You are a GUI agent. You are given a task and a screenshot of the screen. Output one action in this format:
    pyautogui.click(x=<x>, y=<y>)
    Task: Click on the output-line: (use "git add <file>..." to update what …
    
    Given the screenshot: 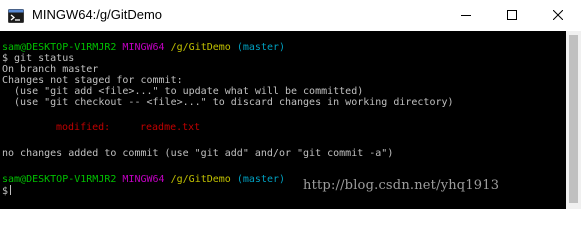 What is the action you would take?
    pyautogui.click(x=183, y=91)
    